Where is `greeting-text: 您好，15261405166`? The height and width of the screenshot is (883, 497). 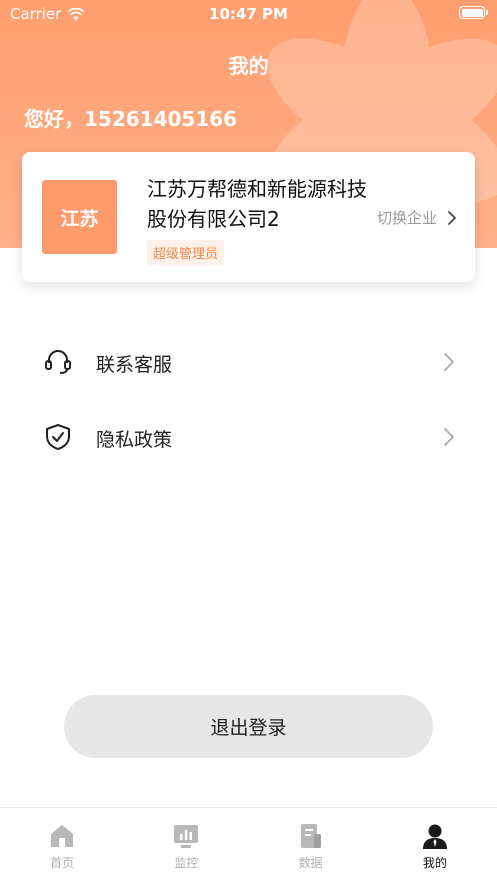 greeting-text: 您好，15261405166 is located at coordinates (131, 119).